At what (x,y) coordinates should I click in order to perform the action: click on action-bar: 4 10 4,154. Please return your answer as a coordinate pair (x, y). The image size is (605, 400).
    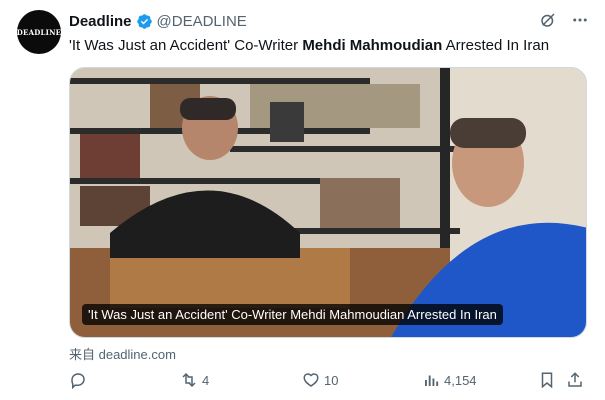
    Looking at the image, I should click on (328, 380).